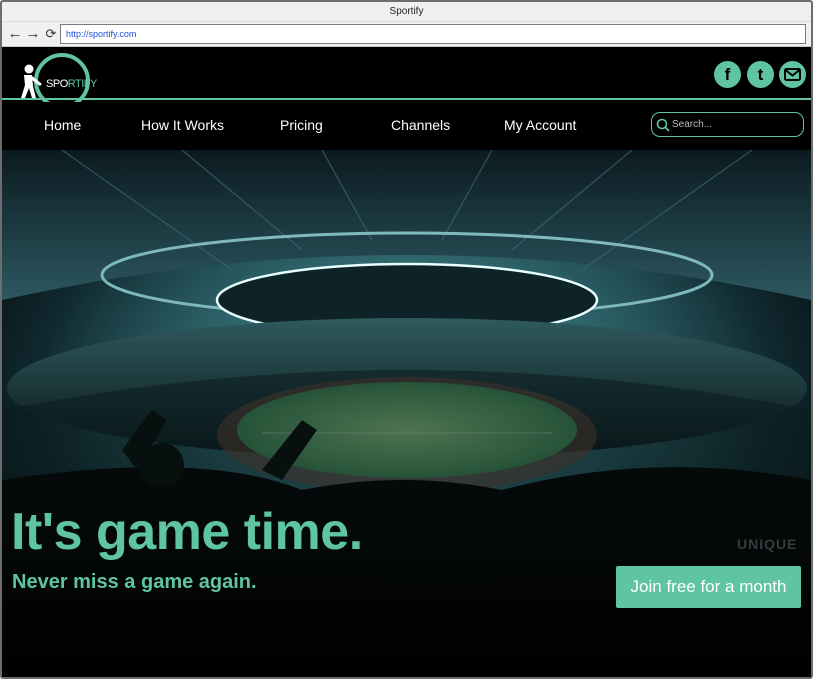  Describe the element at coordinates (792, 74) in the screenshot. I see `envelope-icon` at that location.